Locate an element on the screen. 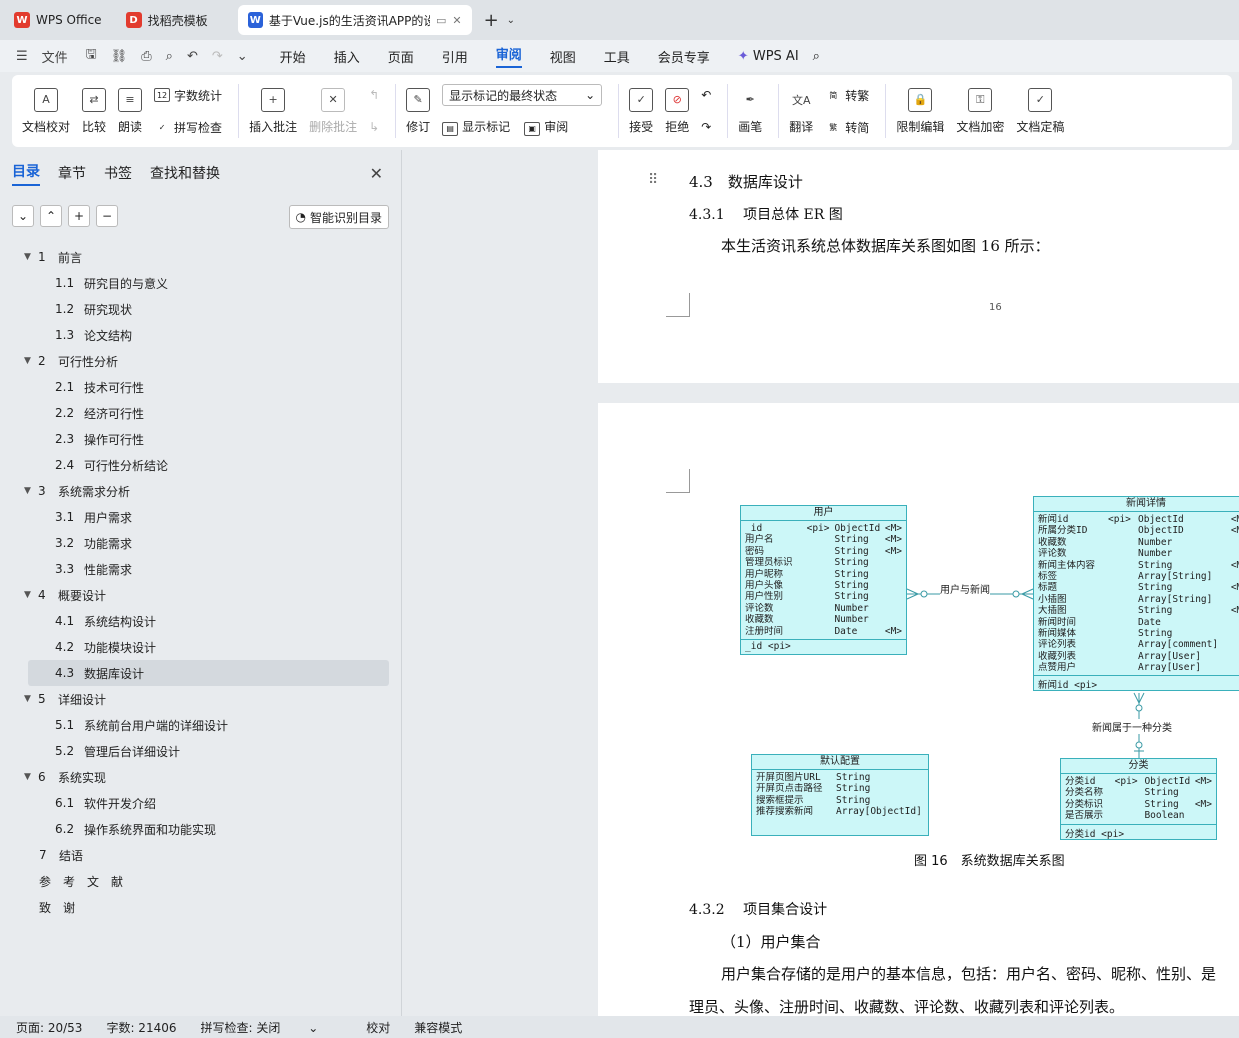 The width and height of the screenshot is (1239, 1038). wps-ai-button: ✦ WPS AI is located at coordinates (768, 56).